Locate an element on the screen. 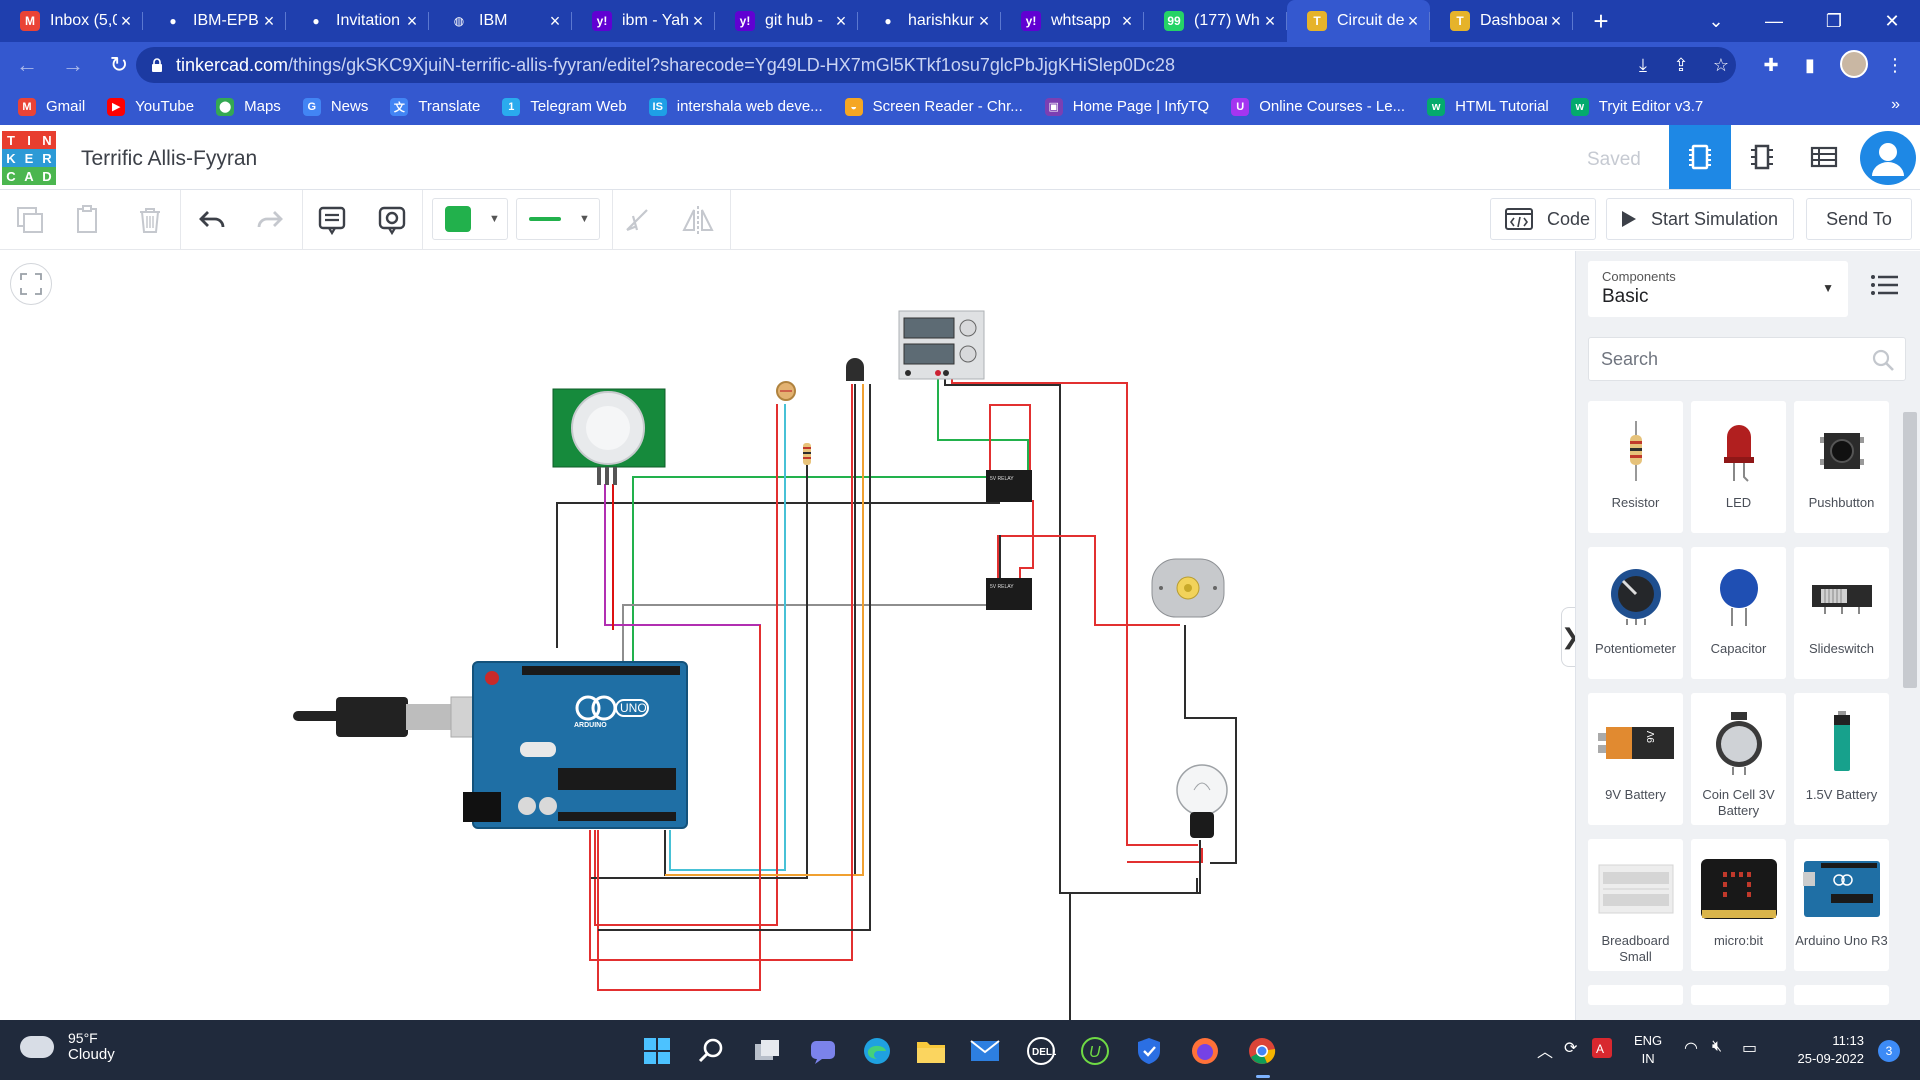  browser-tab: ◍ IBM × is located at coordinates (500, 21).